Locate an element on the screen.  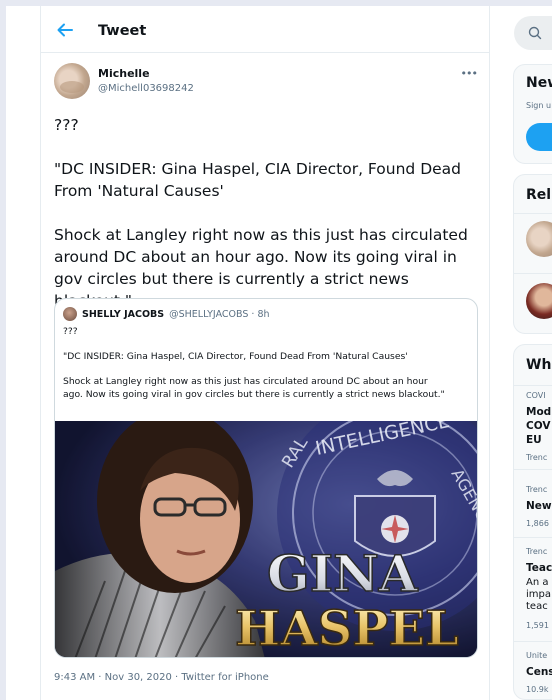
image-title-gina: GINA is located at coordinates (343, 573).